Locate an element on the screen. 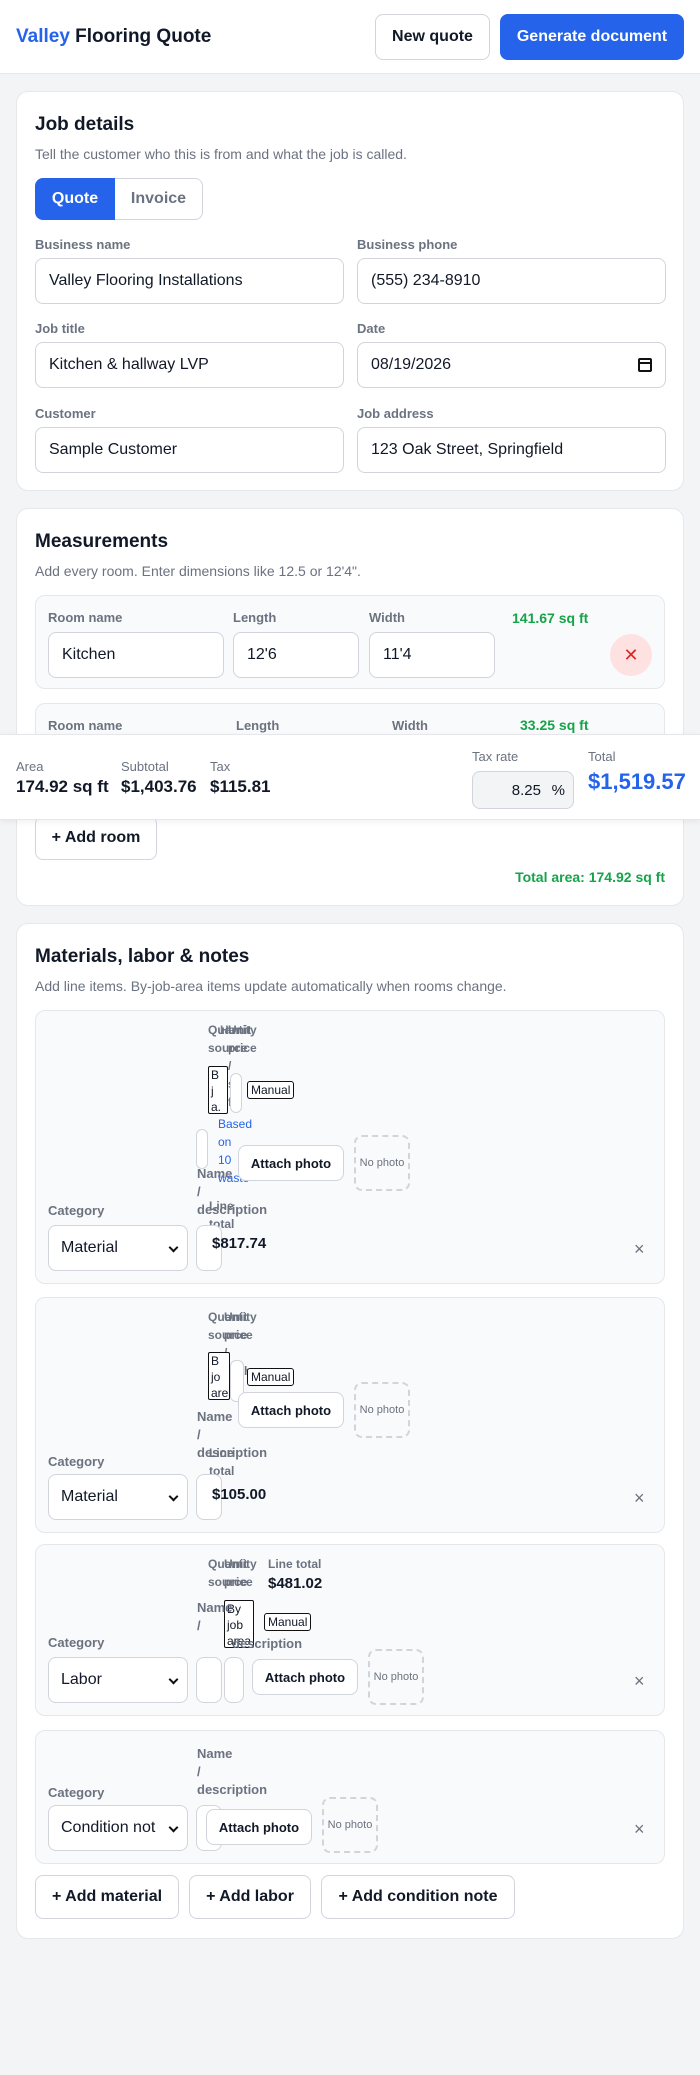 The width and height of the screenshot is (700, 2075). line-total-value: $481.02 is located at coordinates (295, 1583).